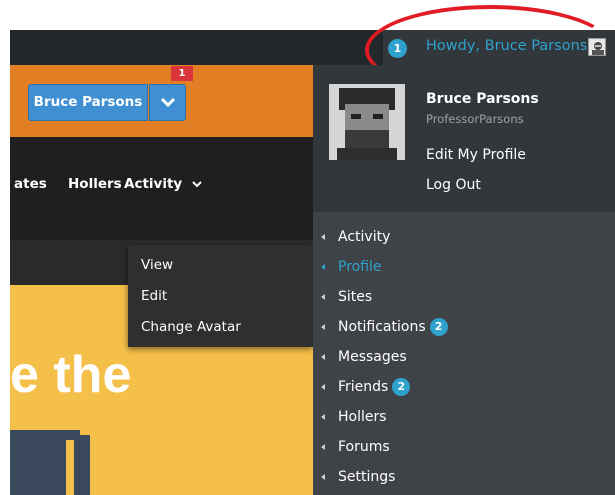 This screenshot has width=615, height=495. I want to click on submenu-item-view: View, so click(157, 265).